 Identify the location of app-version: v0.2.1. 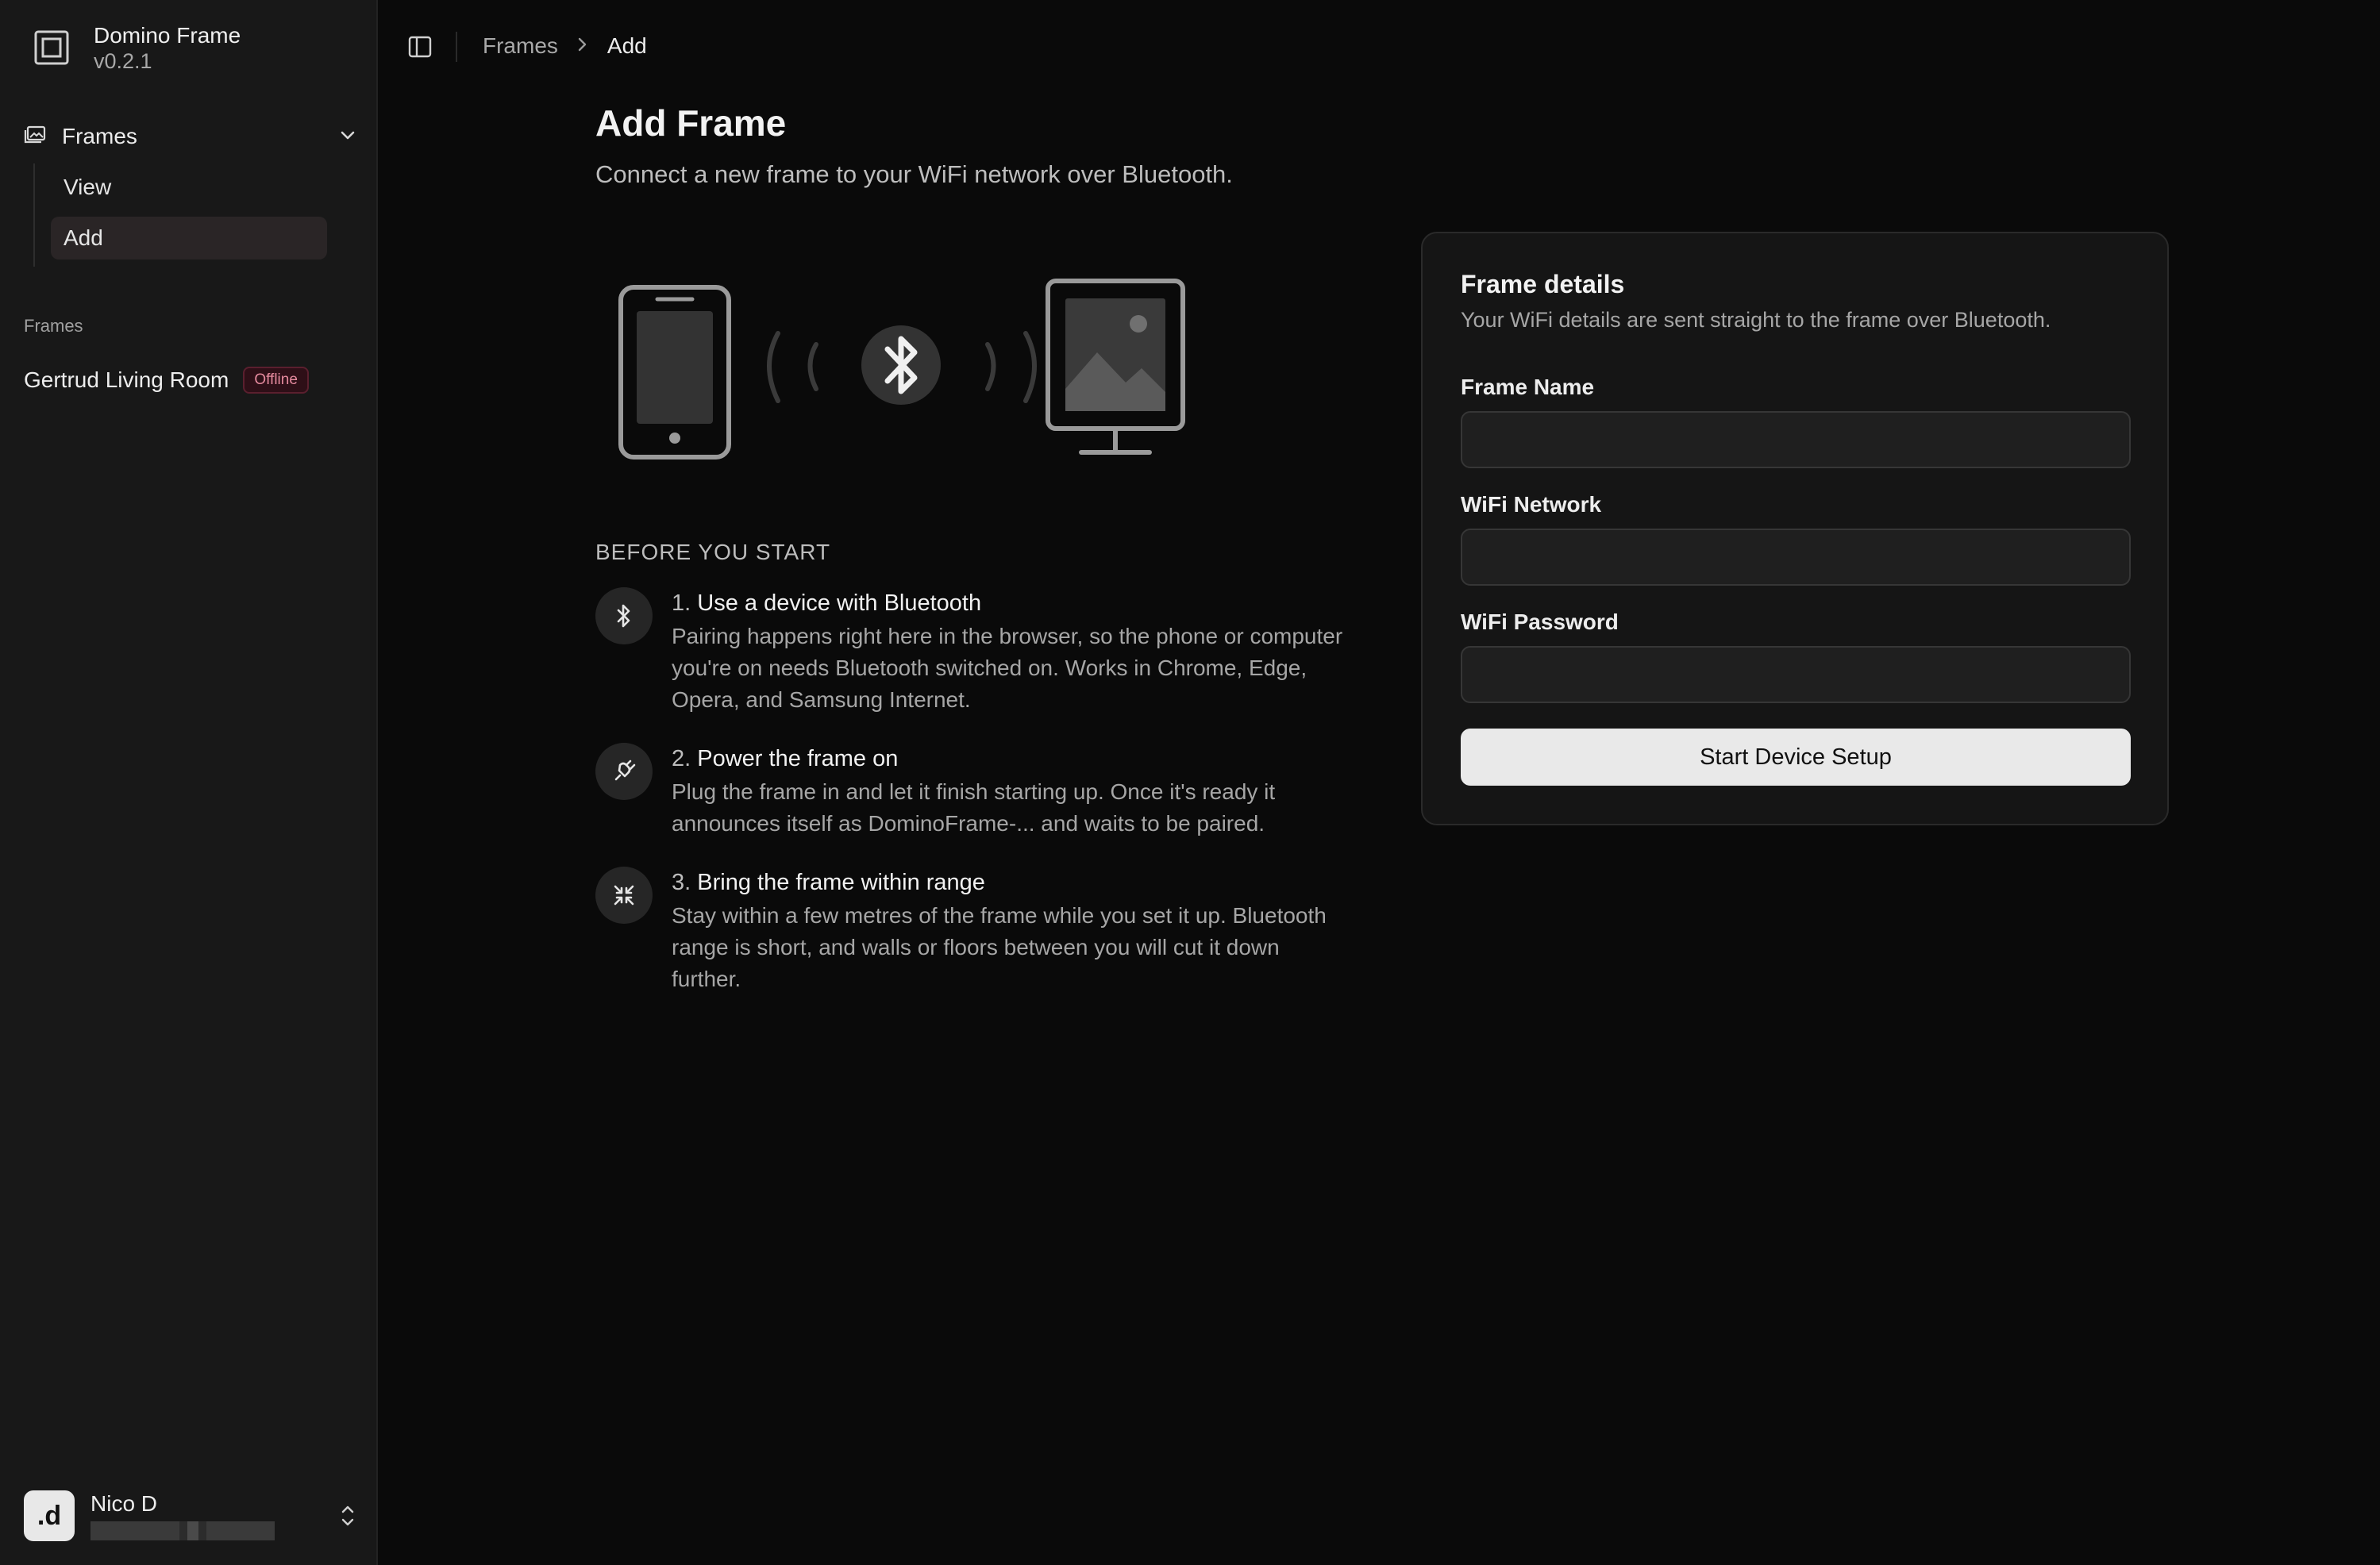
(123, 61).